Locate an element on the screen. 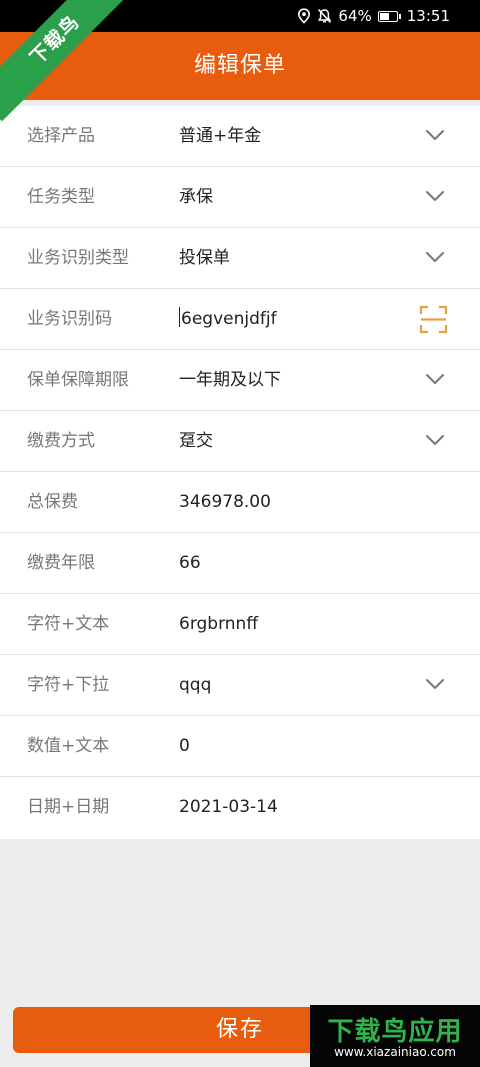 This screenshot has height=1067, width=480. form-row-char-text: 字符+文本 6rgbrnnff is located at coordinates (240, 624).